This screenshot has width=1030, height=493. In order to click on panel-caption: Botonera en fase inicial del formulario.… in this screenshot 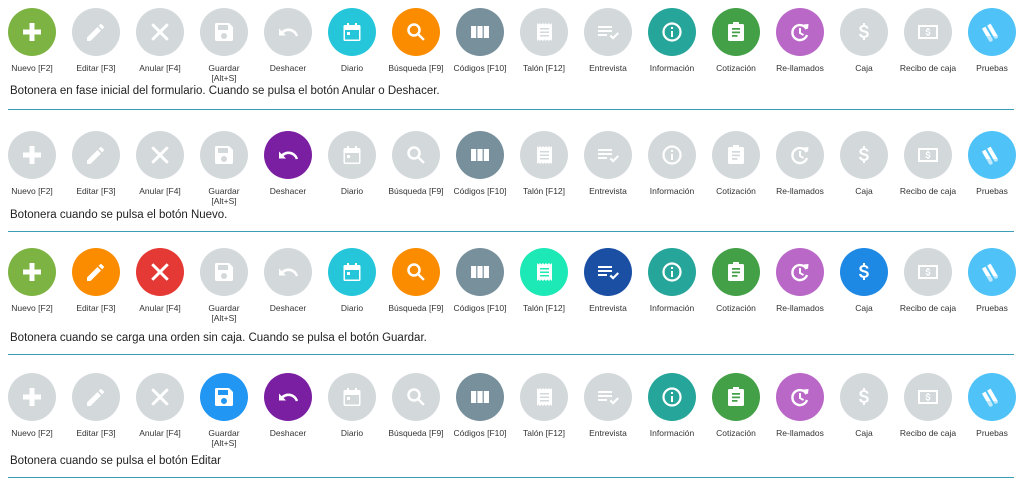, I will do `click(225, 91)`.